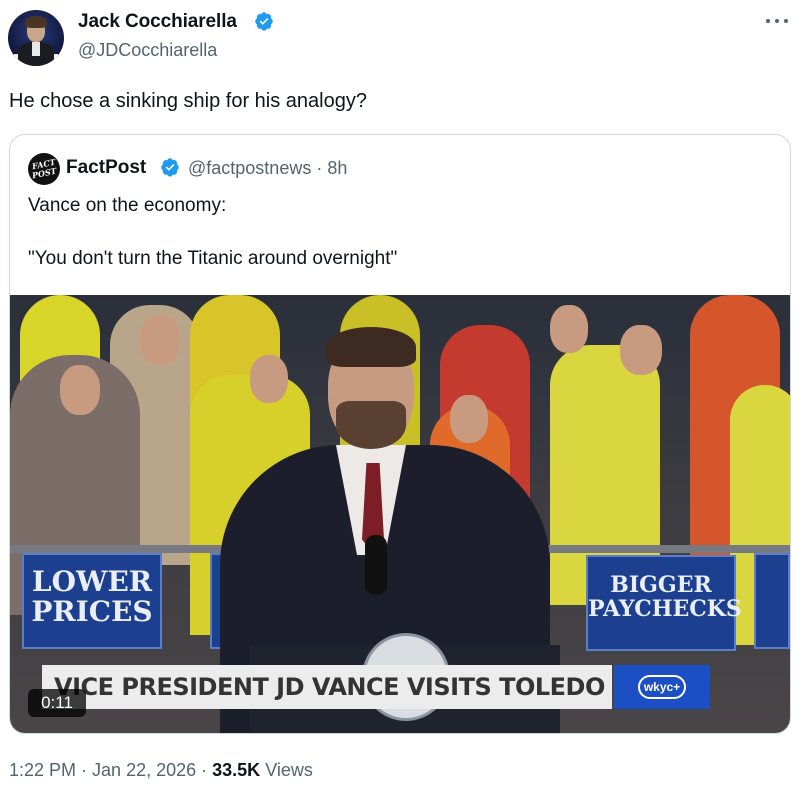 Image resolution: width=800 pixels, height=794 pixels. I want to click on more-options-icon, so click(777, 21).